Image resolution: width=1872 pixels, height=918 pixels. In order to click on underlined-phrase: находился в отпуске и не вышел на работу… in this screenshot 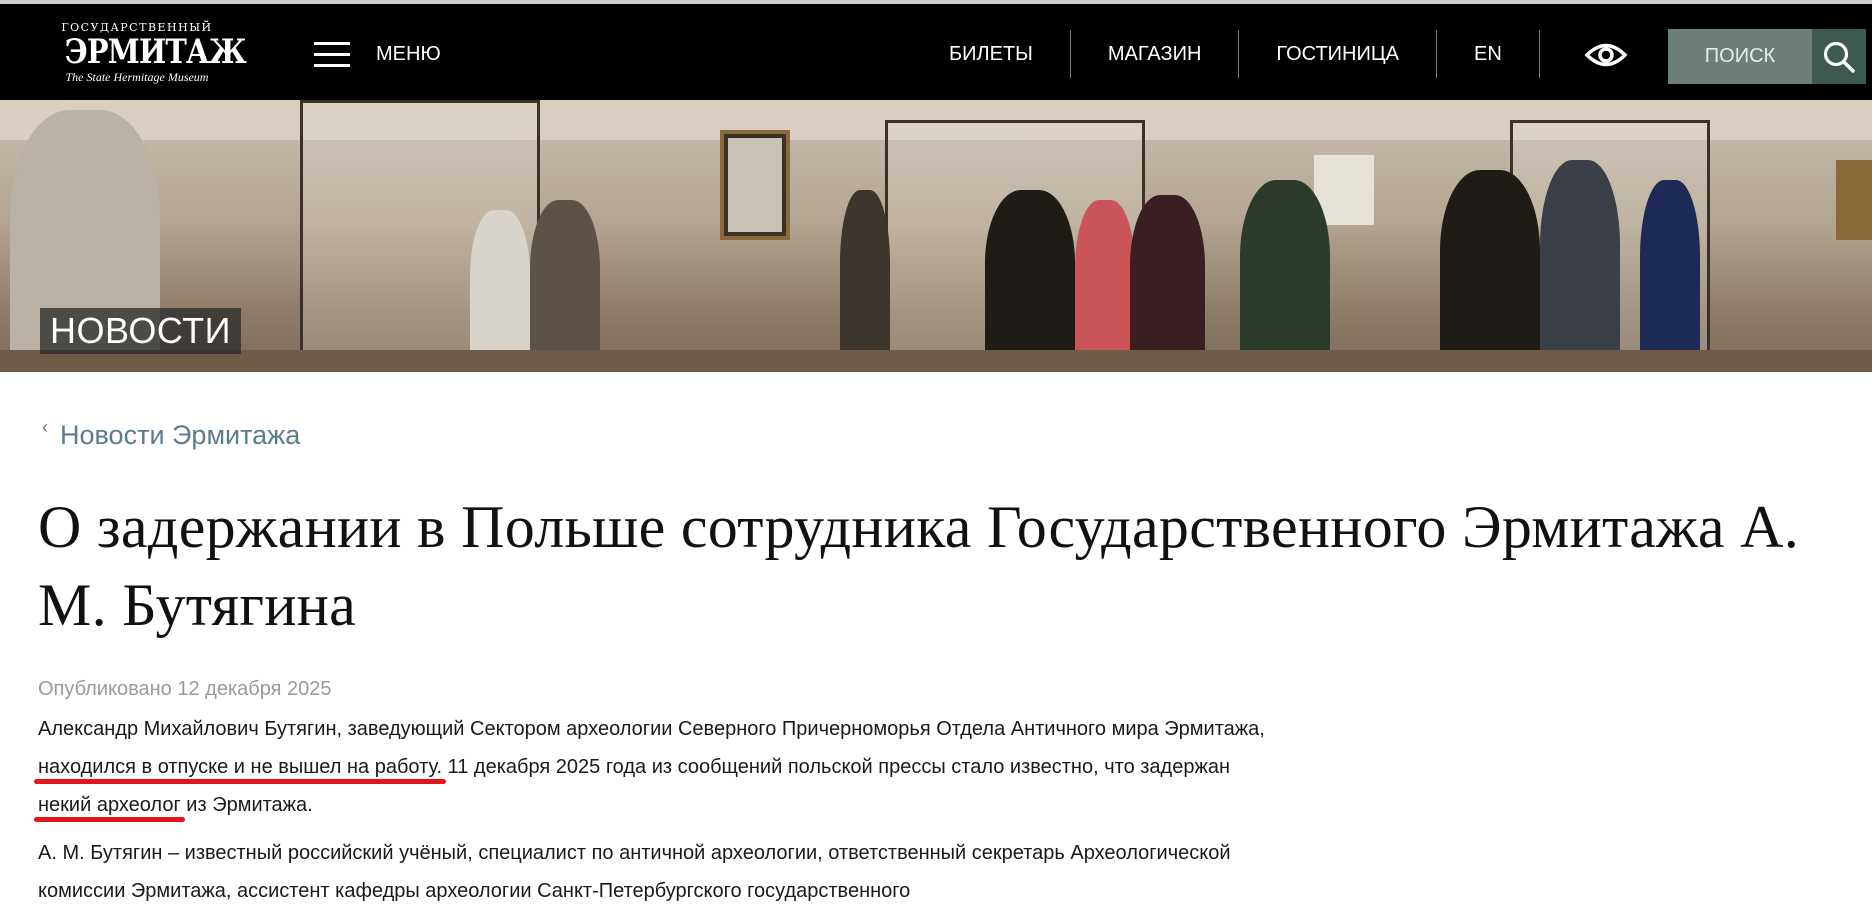, I will do `click(240, 767)`.